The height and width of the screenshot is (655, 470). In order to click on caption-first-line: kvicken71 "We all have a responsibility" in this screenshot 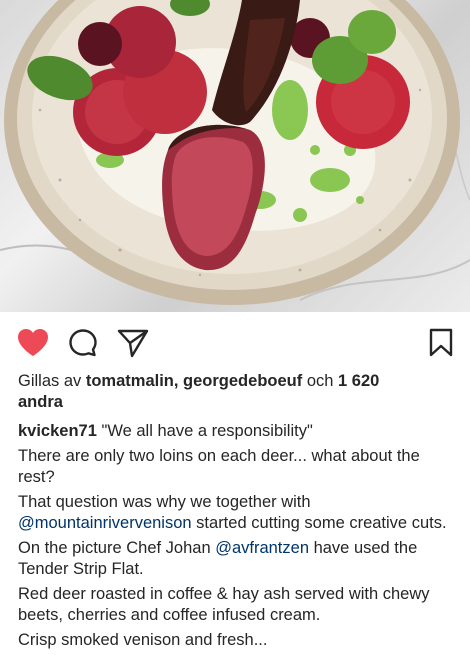, I will do `click(238, 431)`.